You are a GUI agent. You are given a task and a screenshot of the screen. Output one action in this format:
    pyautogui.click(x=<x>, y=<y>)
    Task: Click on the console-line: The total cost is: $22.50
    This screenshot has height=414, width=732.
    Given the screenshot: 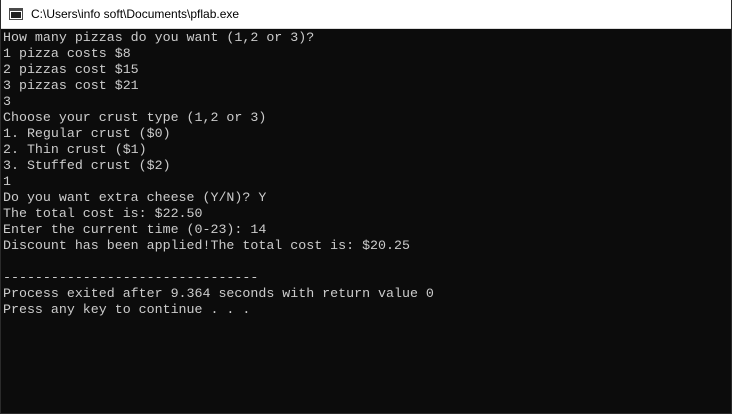 What is the action you would take?
    pyautogui.click(x=103, y=213)
    